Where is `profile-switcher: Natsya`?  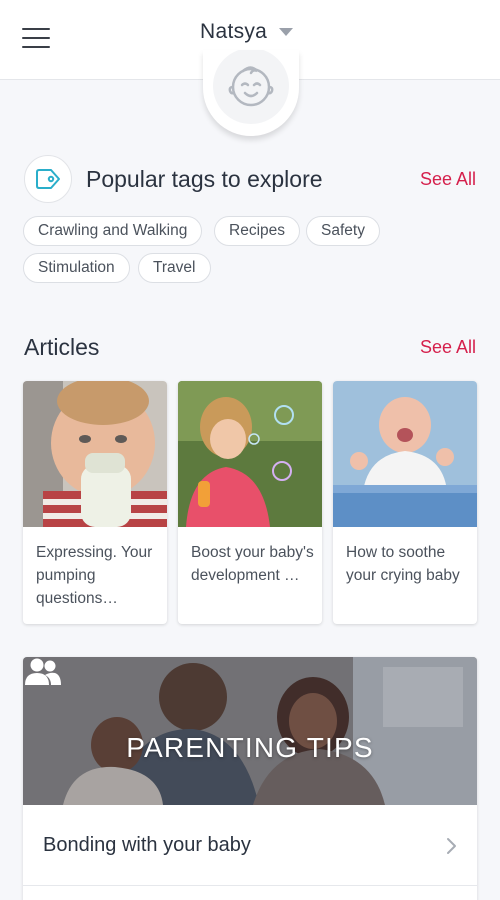 profile-switcher: Natsya is located at coordinates (247, 32).